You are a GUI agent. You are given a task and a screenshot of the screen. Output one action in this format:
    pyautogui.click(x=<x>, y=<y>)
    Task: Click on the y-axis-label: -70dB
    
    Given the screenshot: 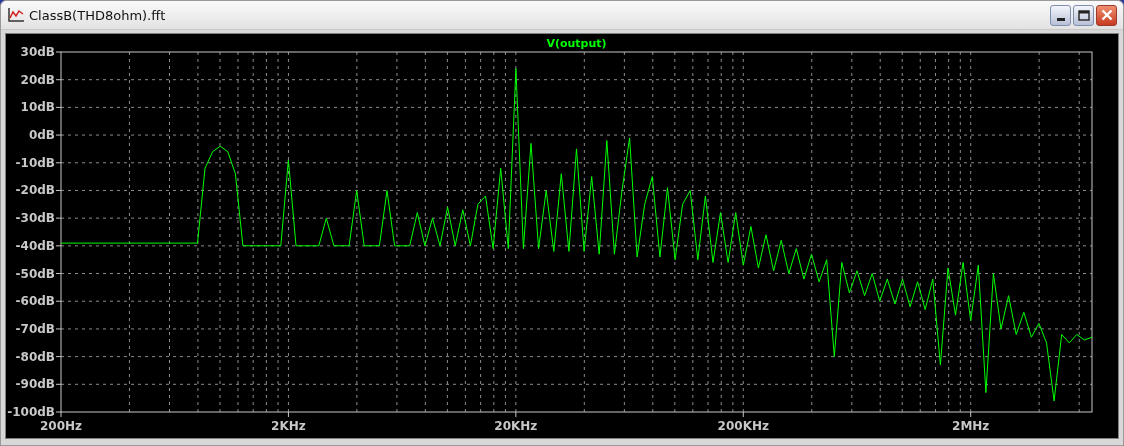 What is the action you would take?
    pyautogui.click(x=35, y=328)
    